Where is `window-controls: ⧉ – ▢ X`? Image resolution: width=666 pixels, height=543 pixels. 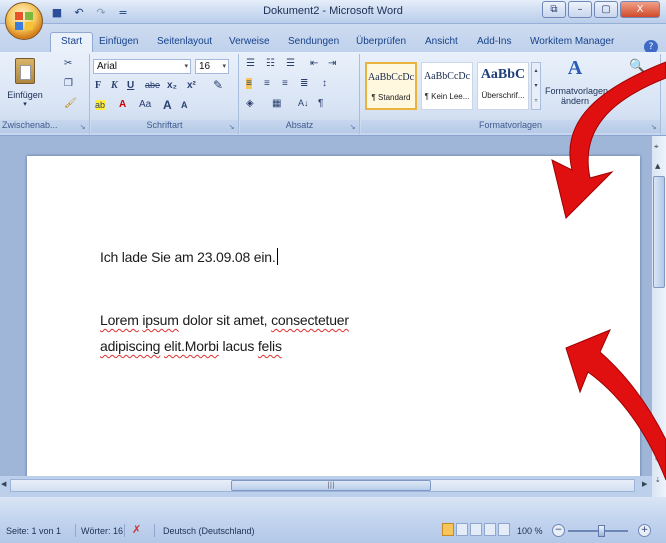
window-controls: ⧉ – ▢ X is located at coordinates (601, 9).